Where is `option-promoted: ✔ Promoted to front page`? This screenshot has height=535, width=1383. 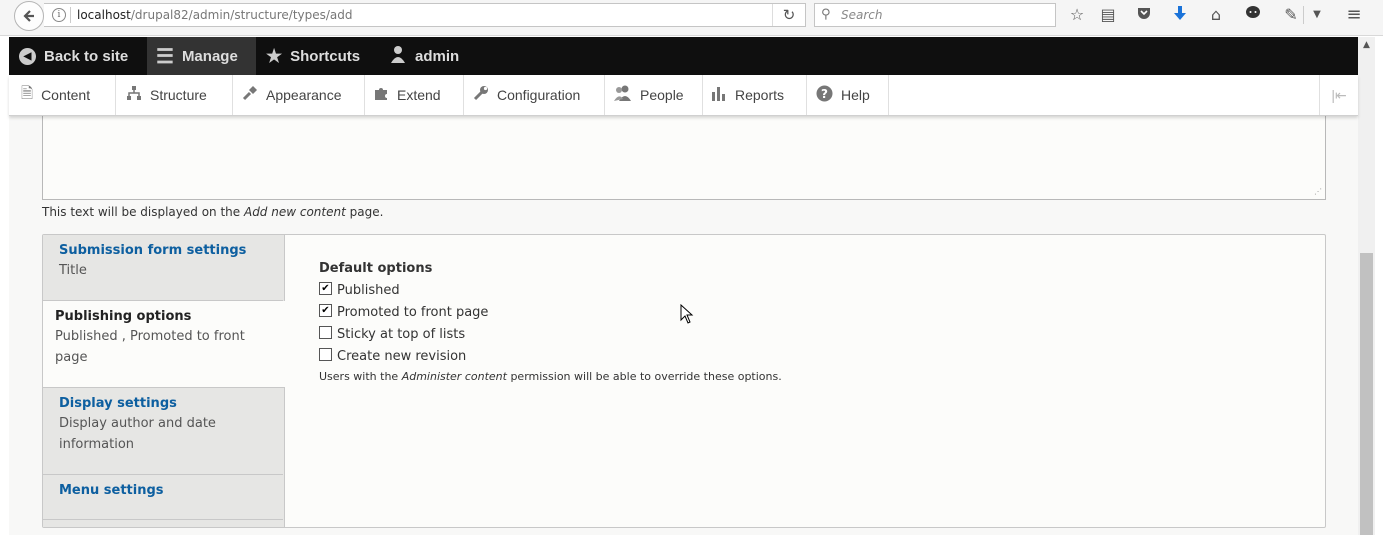
option-promoted: ✔ Promoted to front page is located at coordinates (550, 312).